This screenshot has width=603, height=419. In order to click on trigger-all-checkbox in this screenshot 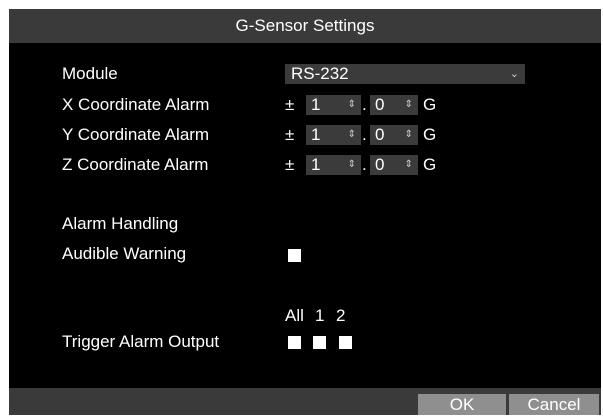, I will do `click(294, 342)`.